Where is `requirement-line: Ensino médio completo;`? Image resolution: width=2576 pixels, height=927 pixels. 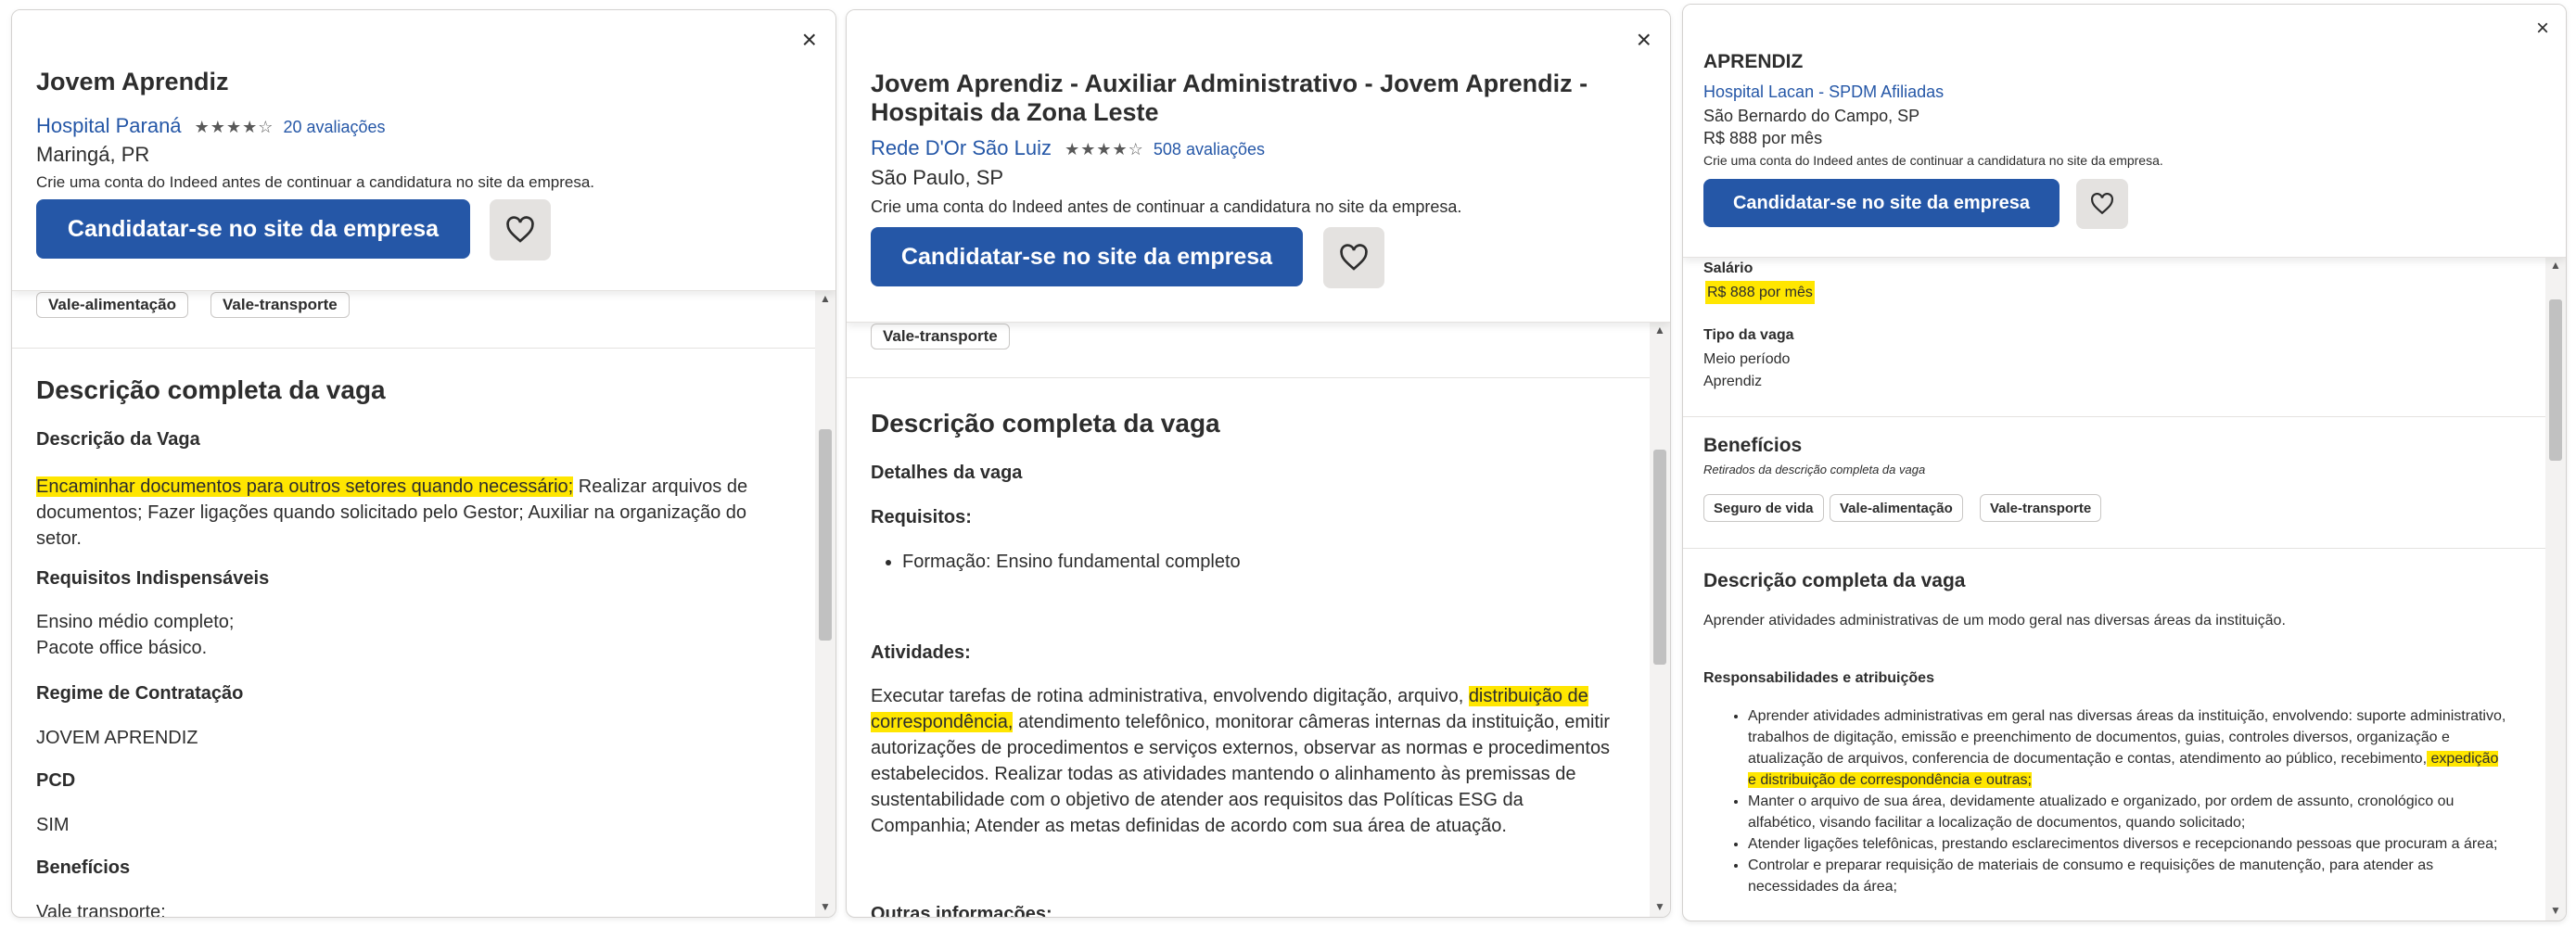 requirement-line: Ensino médio completo; is located at coordinates (135, 622).